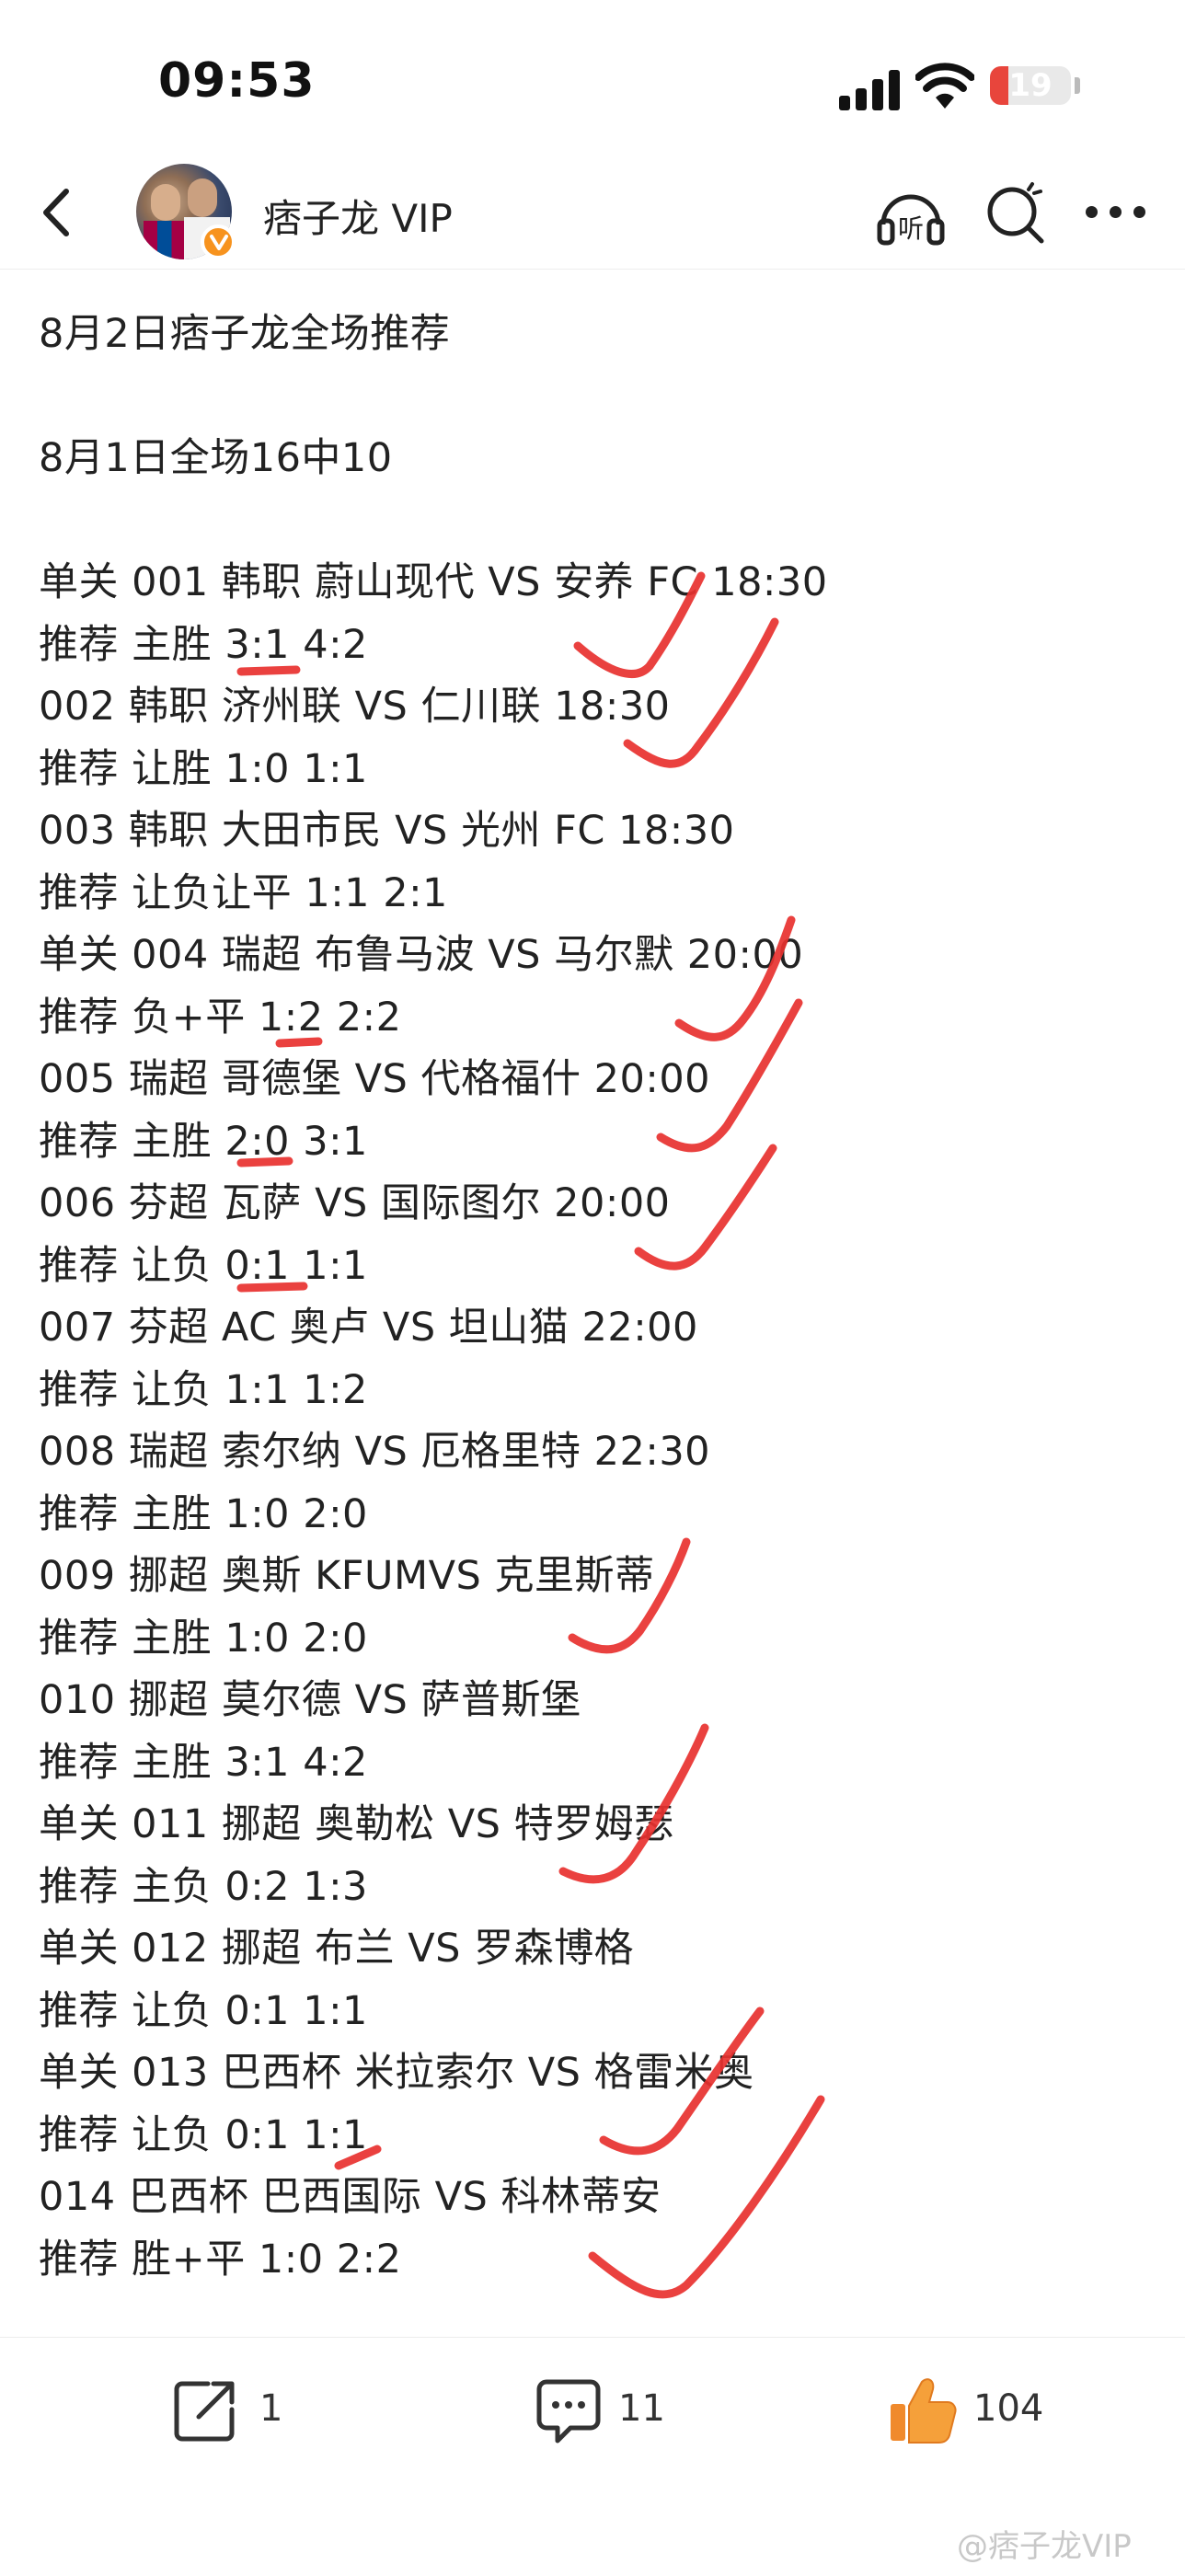 This screenshot has height=2576, width=1185. What do you see at coordinates (244, 892) in the screenshot?
I see `pick-line: 推荐 让负让平 1:1 2:1` at bounding box center [244, 892].